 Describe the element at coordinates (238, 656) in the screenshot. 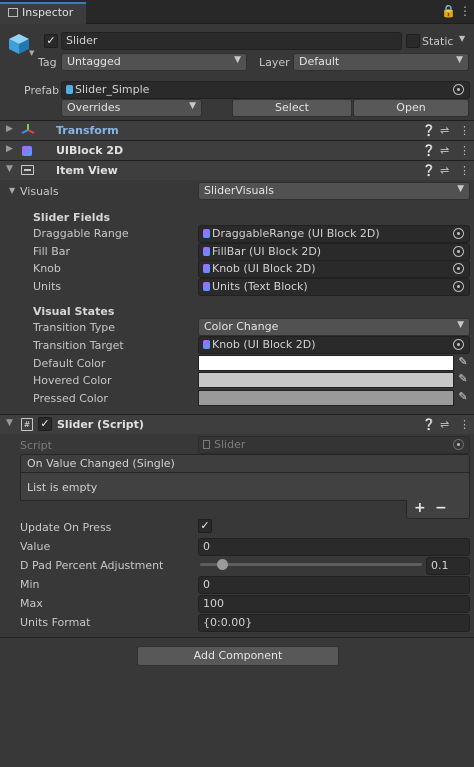

I see `add-component-button: Add Component` at that location.